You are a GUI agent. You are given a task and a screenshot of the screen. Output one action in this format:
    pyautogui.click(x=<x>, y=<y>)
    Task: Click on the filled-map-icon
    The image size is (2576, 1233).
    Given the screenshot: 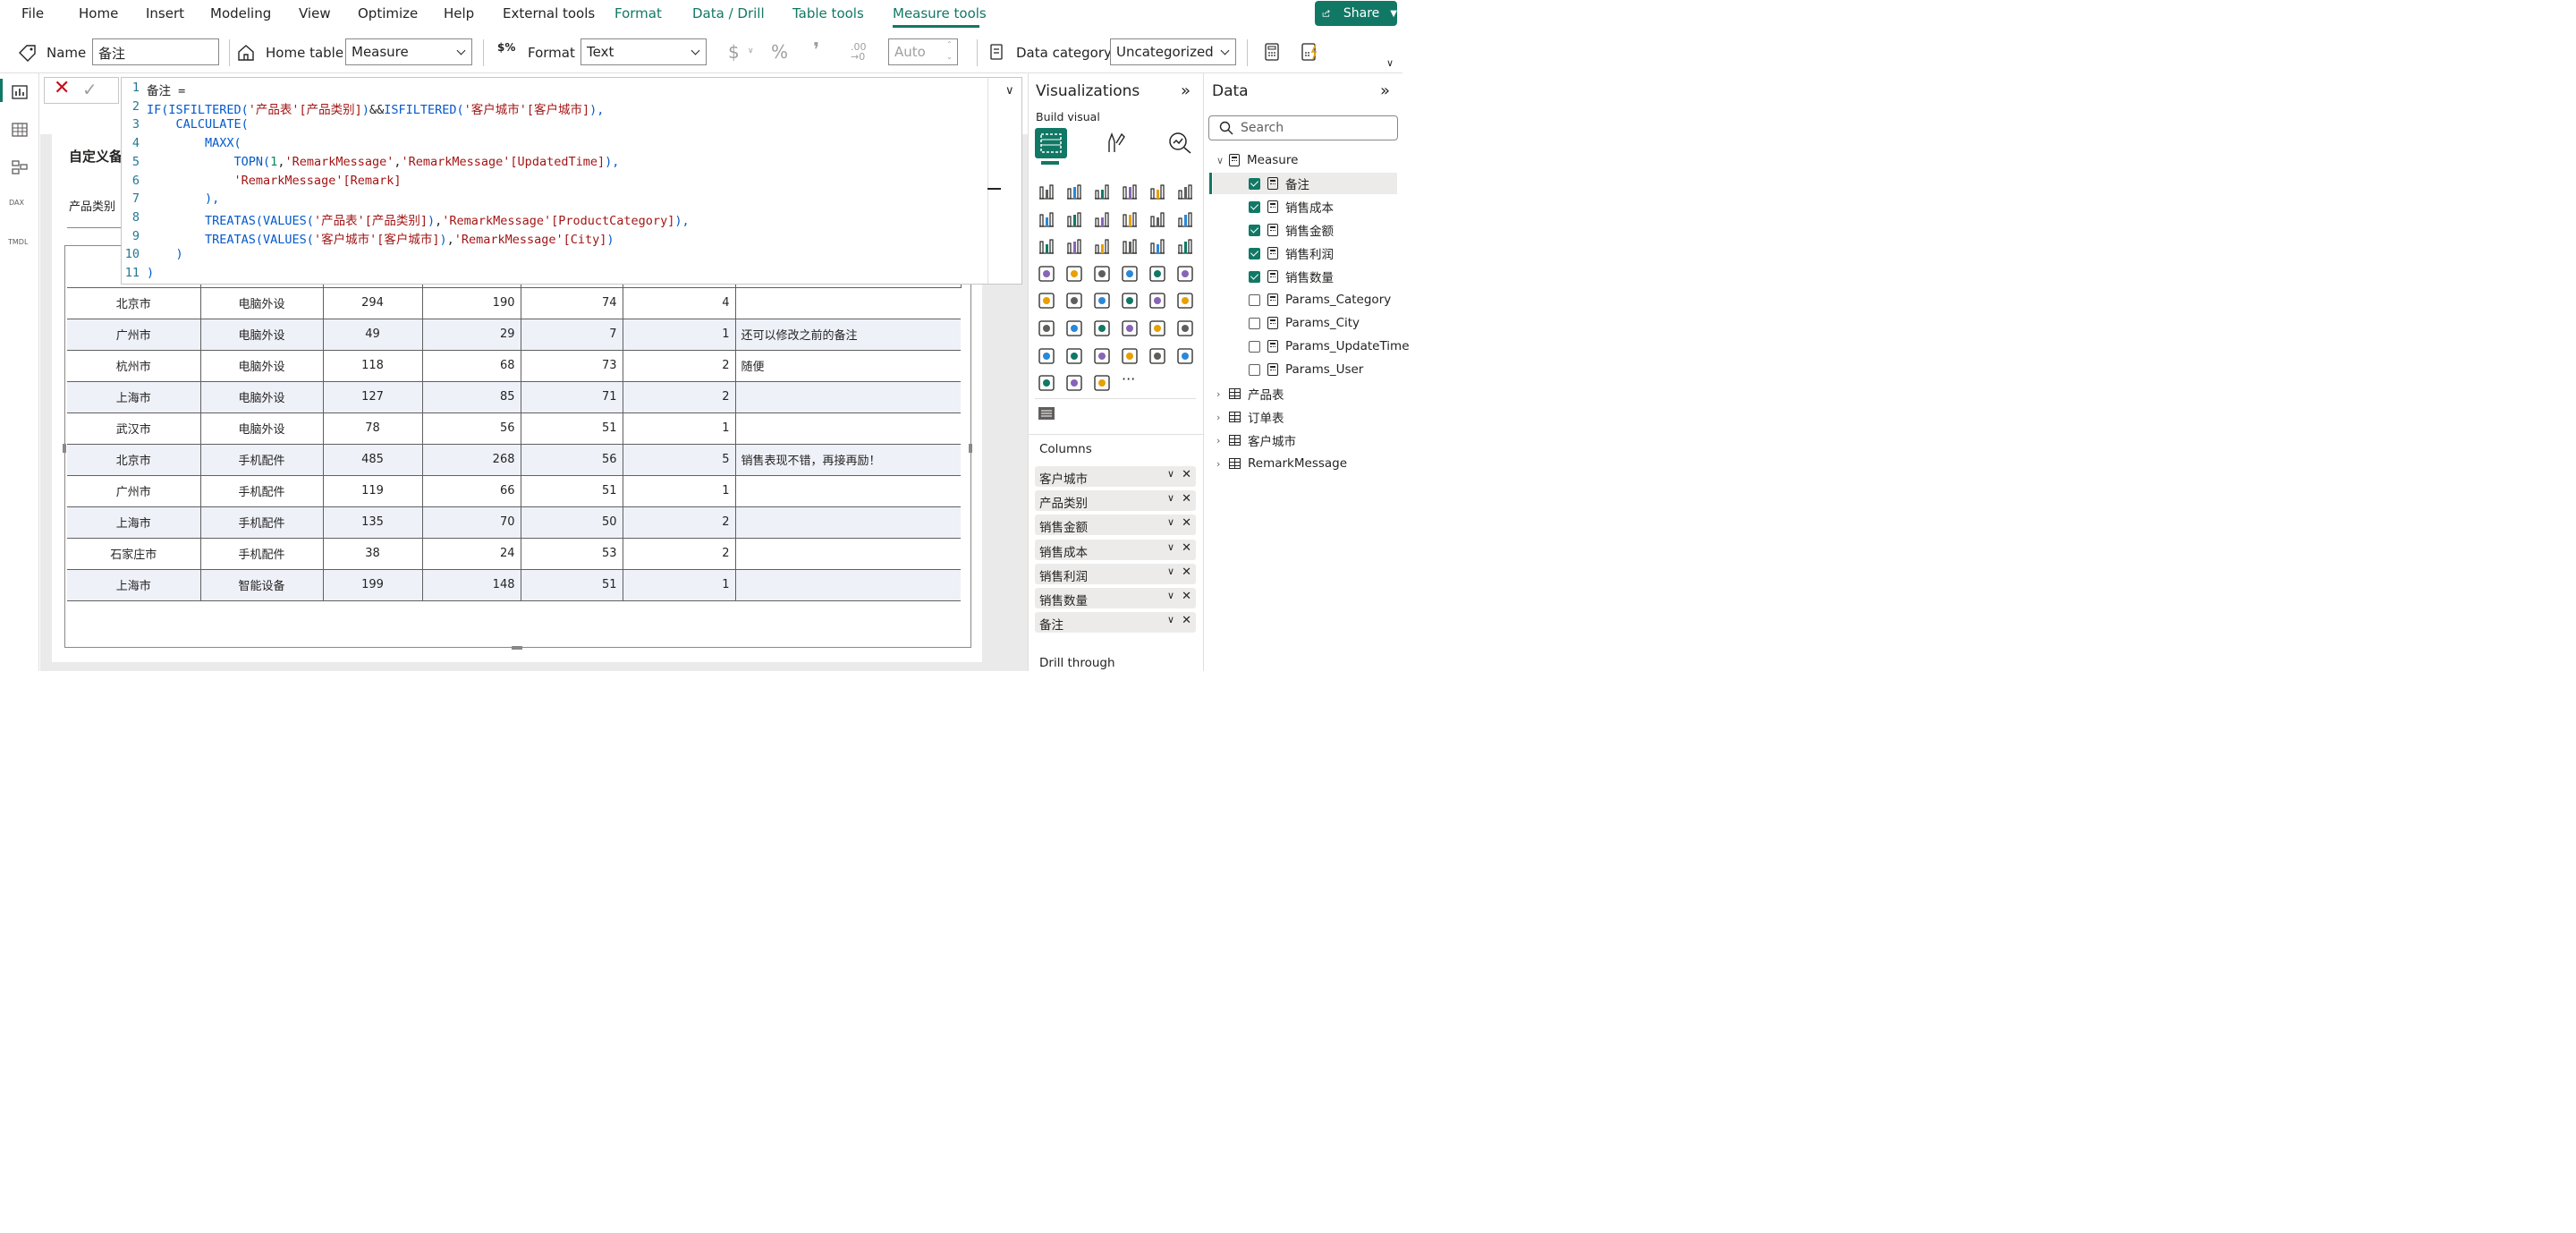 What is the action you would take?
    pyautogui.click(x=1102, y=274)
    